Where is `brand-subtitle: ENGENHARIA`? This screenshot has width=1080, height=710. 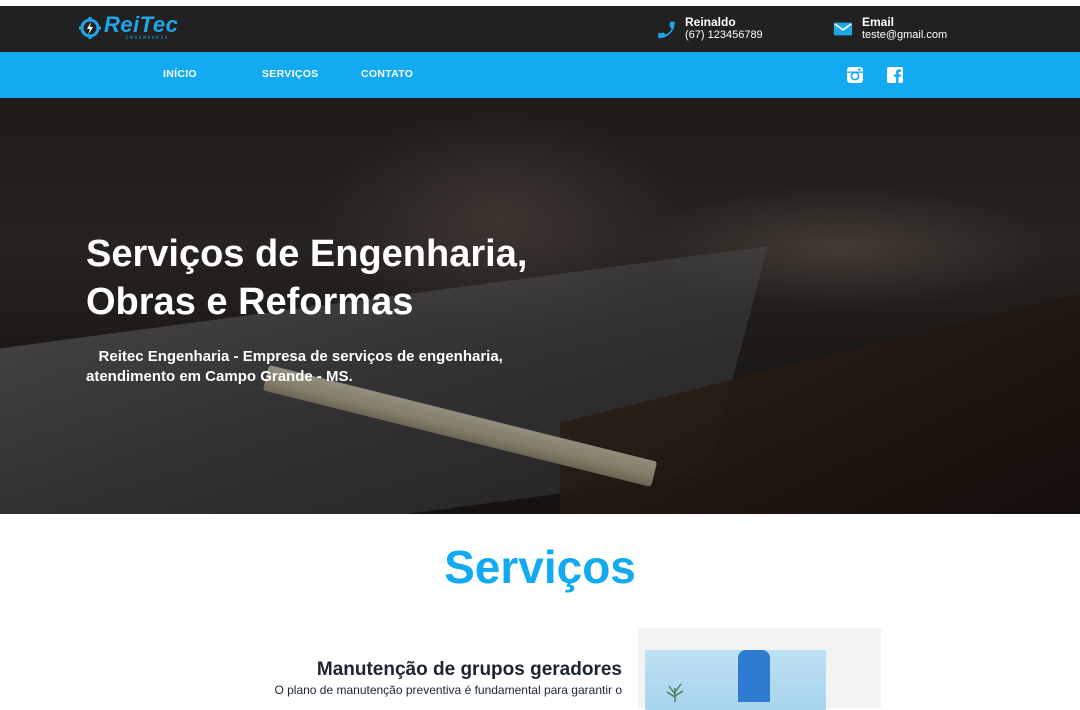 brand-subtitle: ENGENHARIA is located at coordinates (148, 38).